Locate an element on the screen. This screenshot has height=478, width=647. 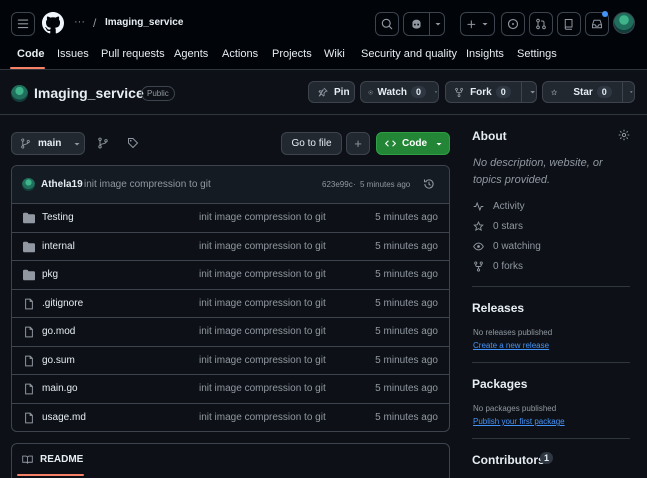
branch-name: main is located at coordinates (50, 143).